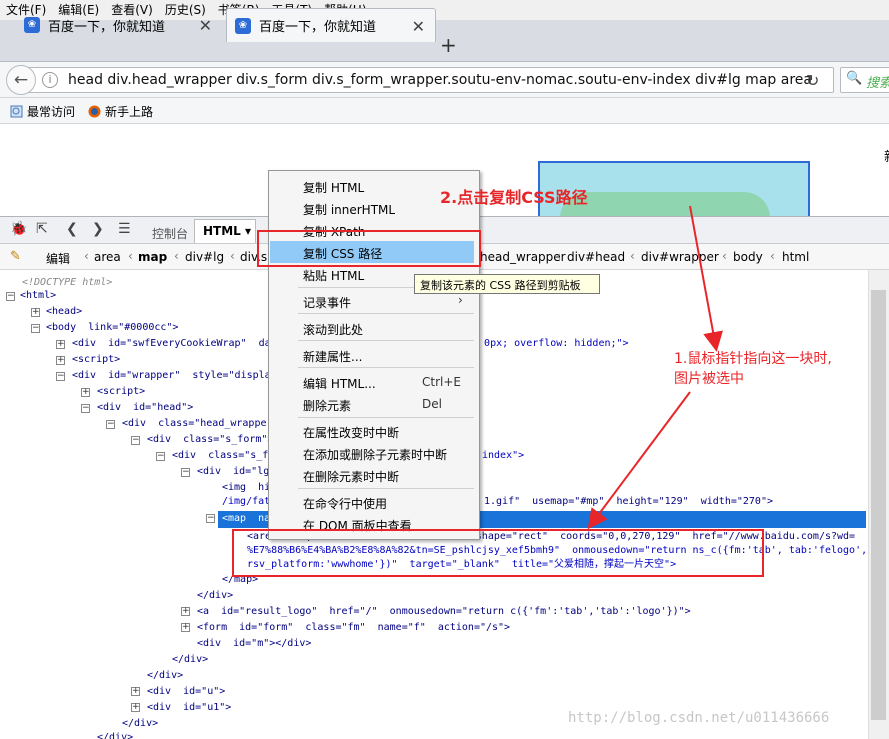 The width and height of the screenshot is (889, 739). I want to click on annotation-arrows, so click(655, 367).